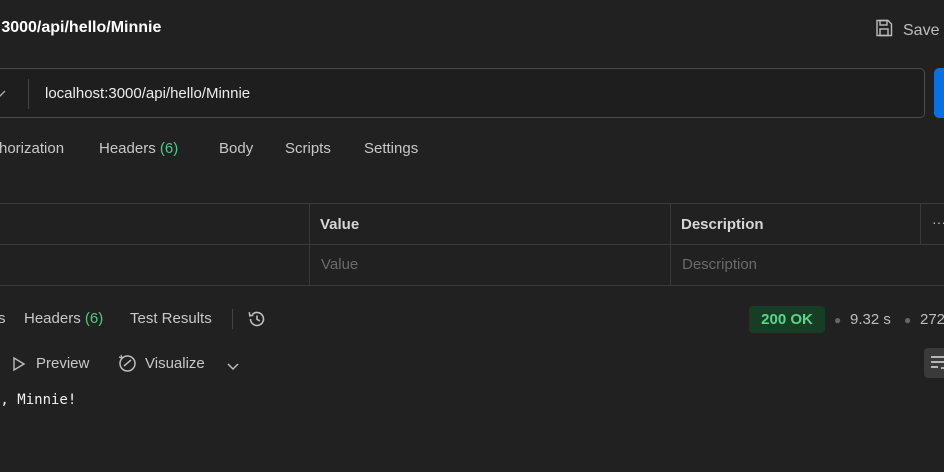 This screenshot has width=944, height=472. What do you see at coordinates (921, 30) in the screenshot?
I see `save-label: Save` at bounding box center [921, 30].